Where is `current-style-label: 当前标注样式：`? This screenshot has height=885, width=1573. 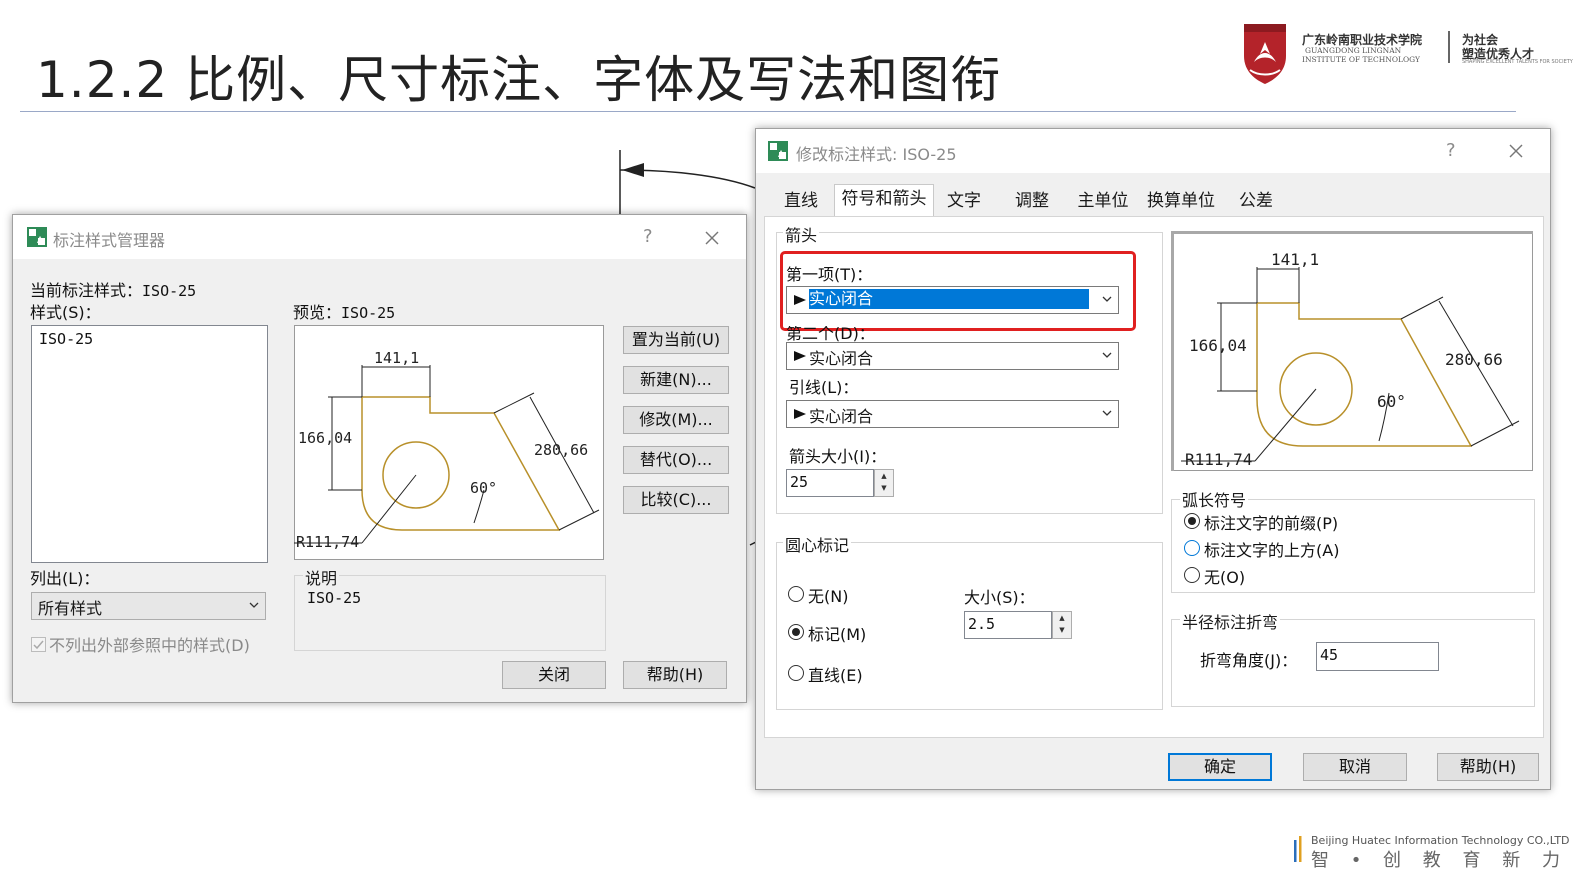 current-style-label: 当前标注样式： is located at coordinates (86, 290).